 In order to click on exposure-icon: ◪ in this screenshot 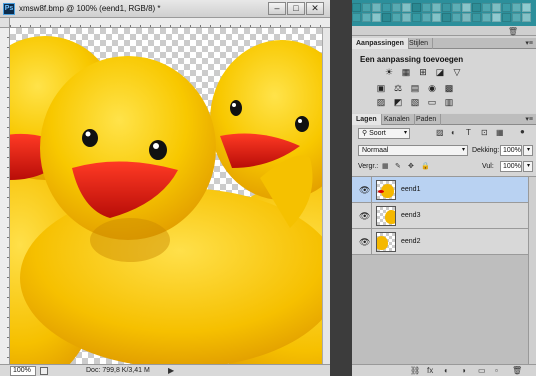, I will do `click(440, 72)`.